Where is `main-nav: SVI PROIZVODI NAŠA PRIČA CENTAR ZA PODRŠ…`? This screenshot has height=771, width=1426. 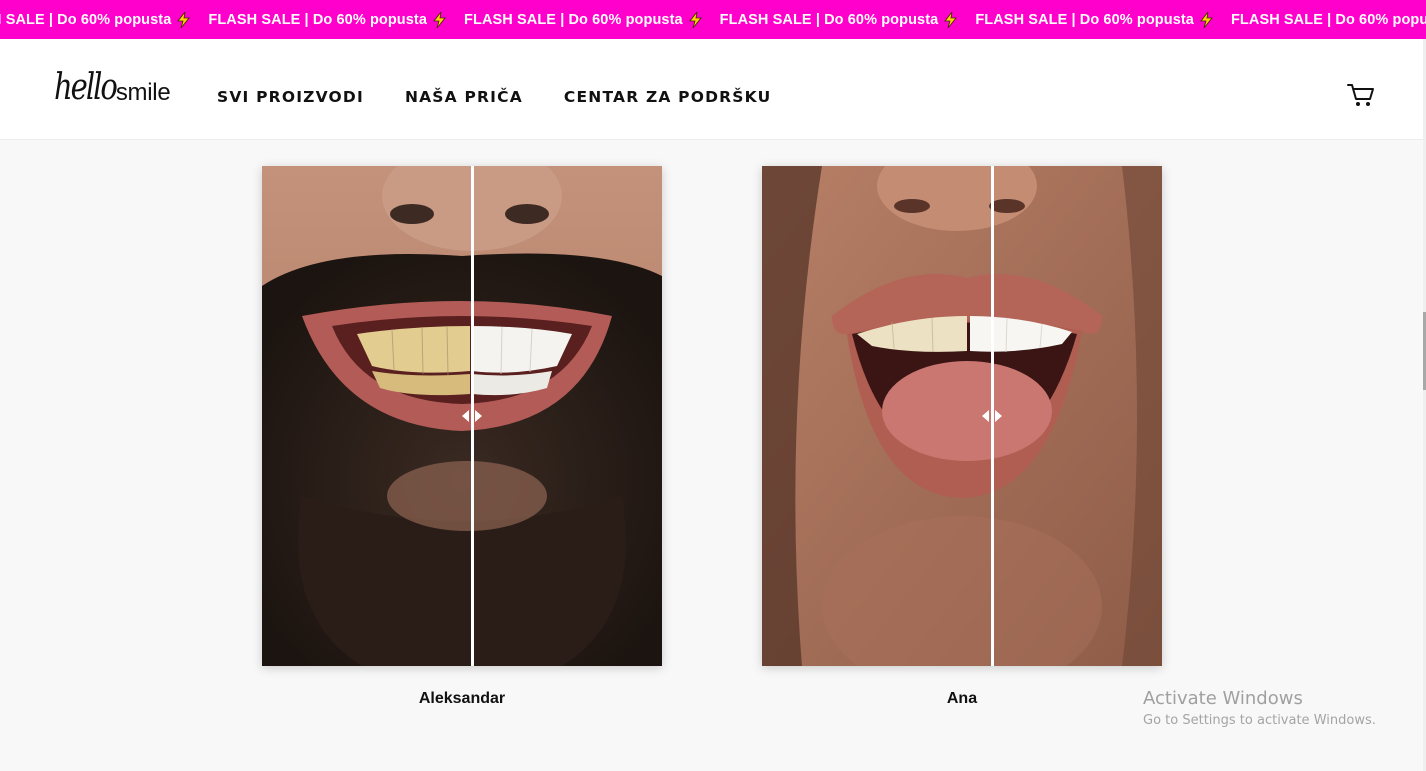
main-nav: SVI PROIZVODI NAŠA PRIČA CENTAR ZA PODRŠ… is located at coordinates (494, 97).